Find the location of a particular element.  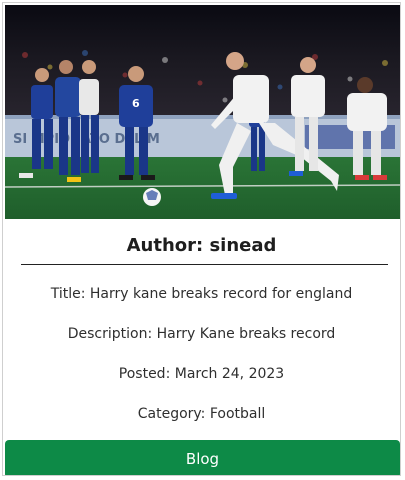

post-date: Posted: March 24, 2023 is located at coordinates (201, 374).